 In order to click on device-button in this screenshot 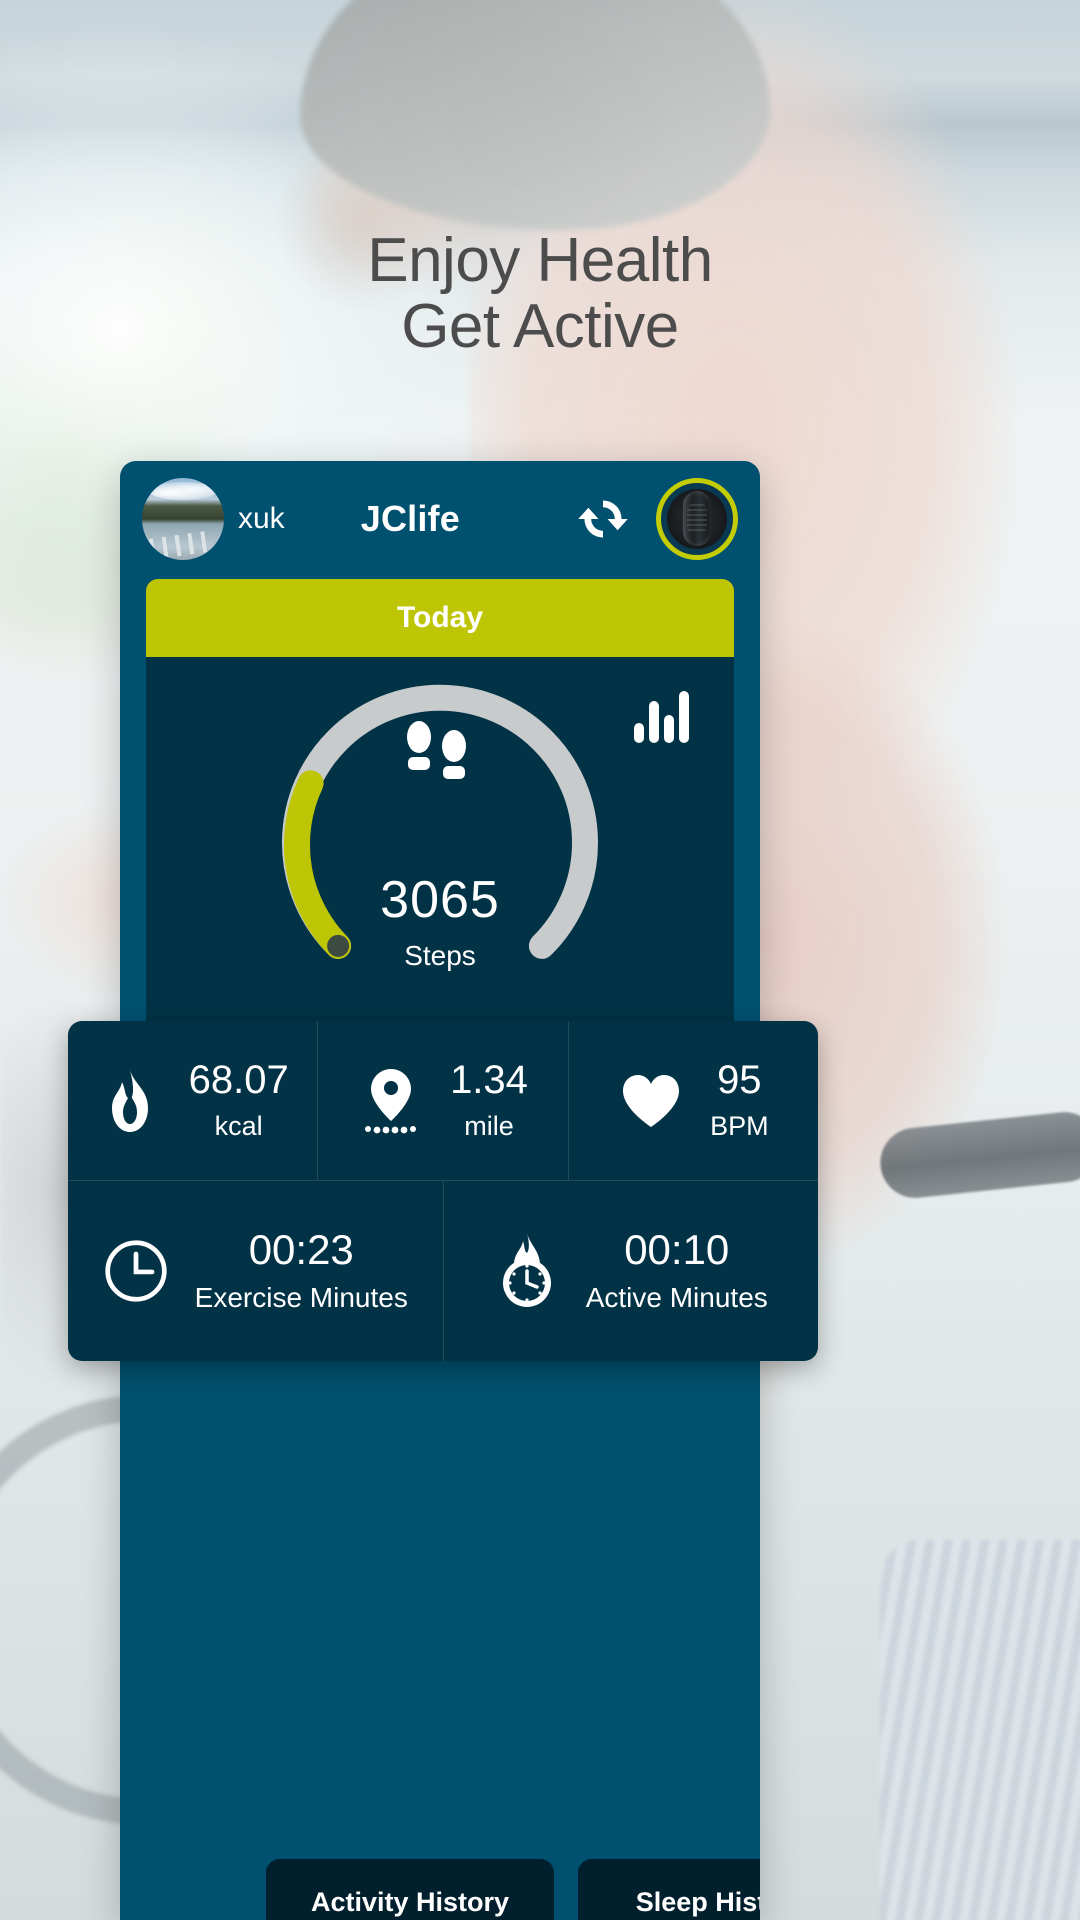, I will do `click(697, 518)`.